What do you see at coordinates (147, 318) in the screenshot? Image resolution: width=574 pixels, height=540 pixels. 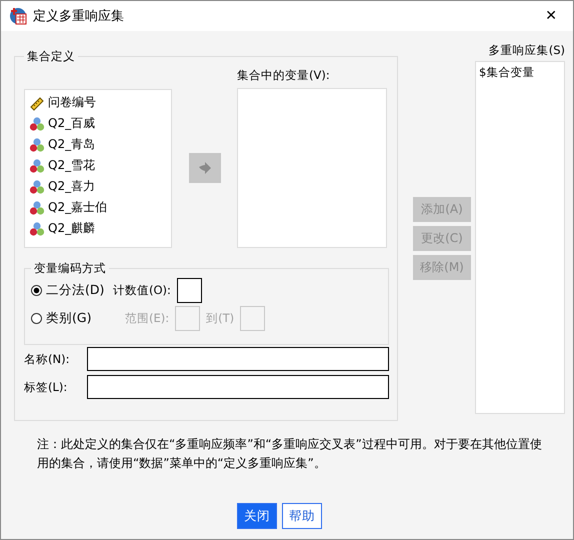 I see `range-label: 范围(E):` at bounding box center [147, 318].